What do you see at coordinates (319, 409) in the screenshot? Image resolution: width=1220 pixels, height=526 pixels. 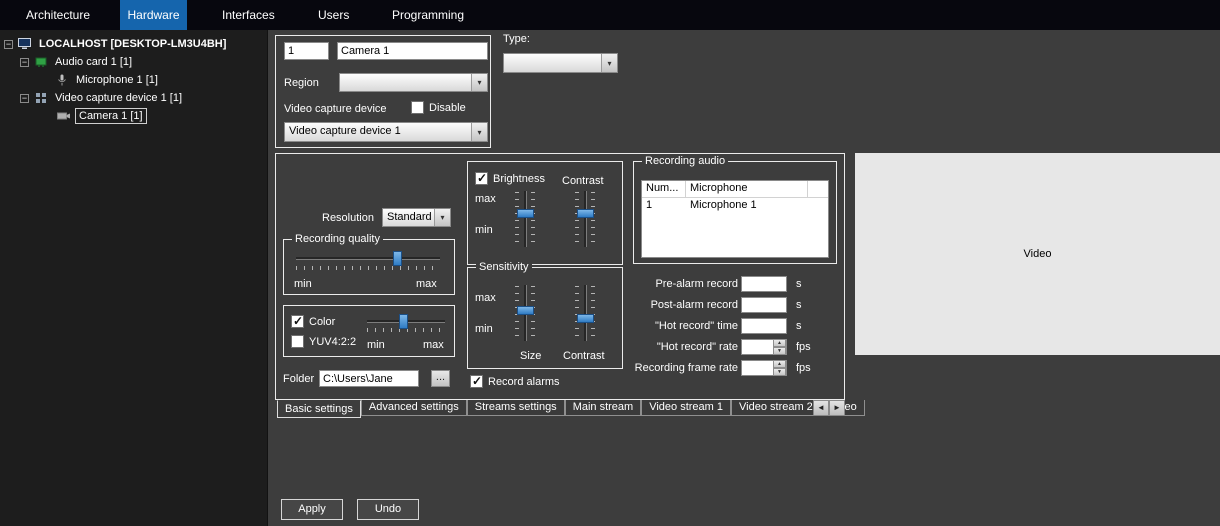 I see `tab-basic-settings: Basic settings` at bounding box center [319, 409].